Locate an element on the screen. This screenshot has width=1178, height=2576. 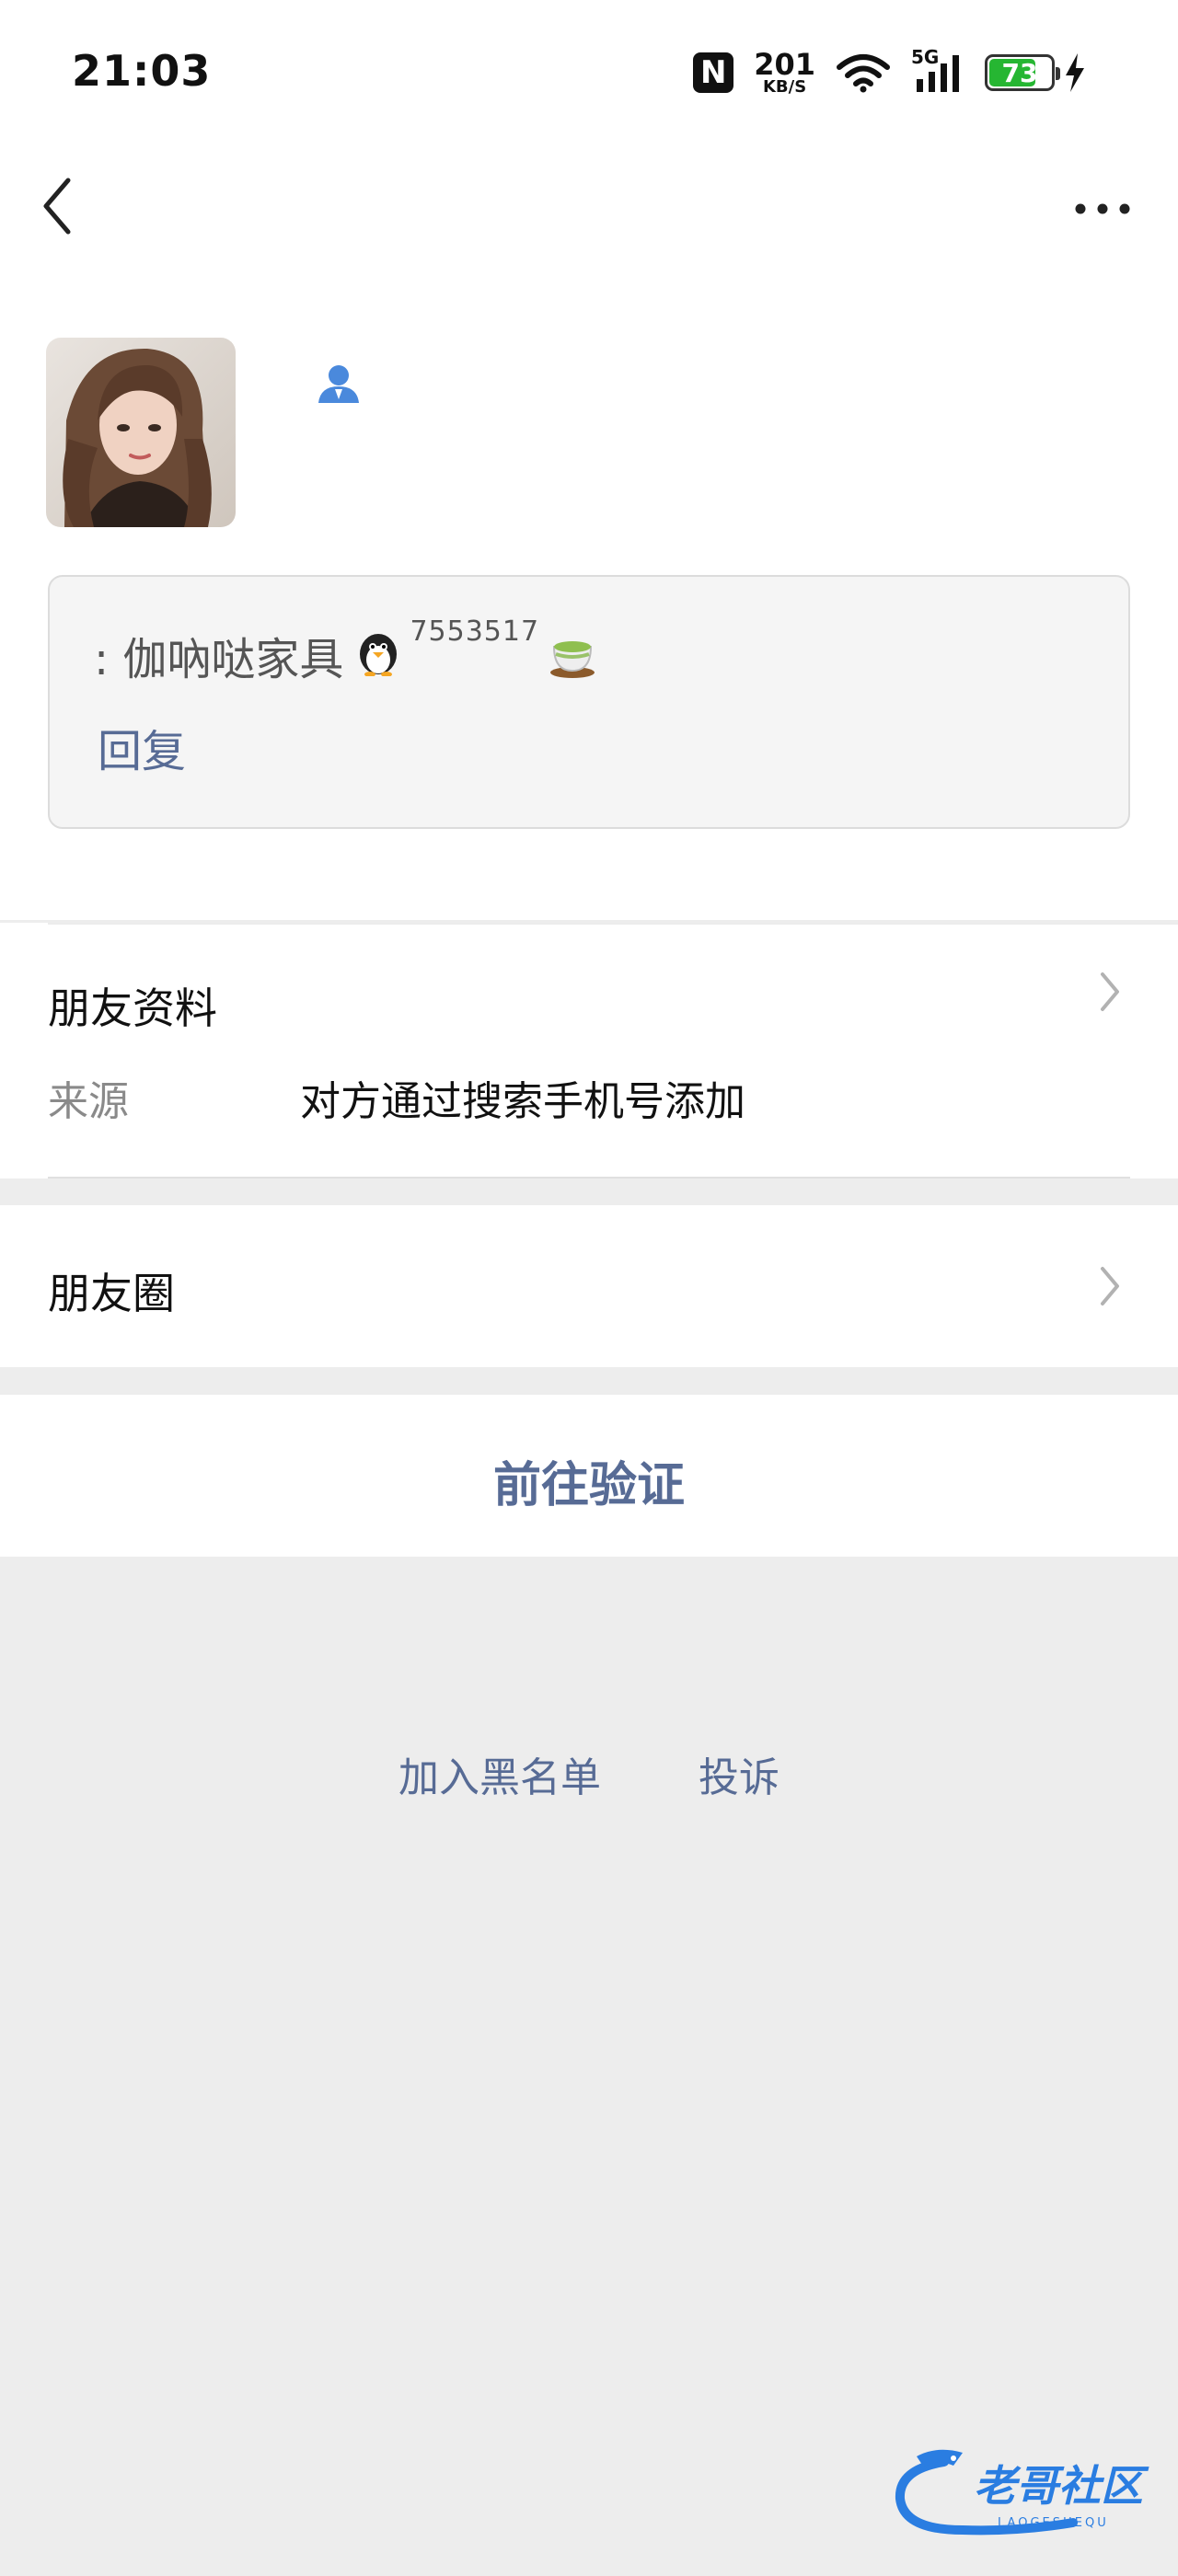
cellular-signal: 5G is located at coordinates (937, 70).